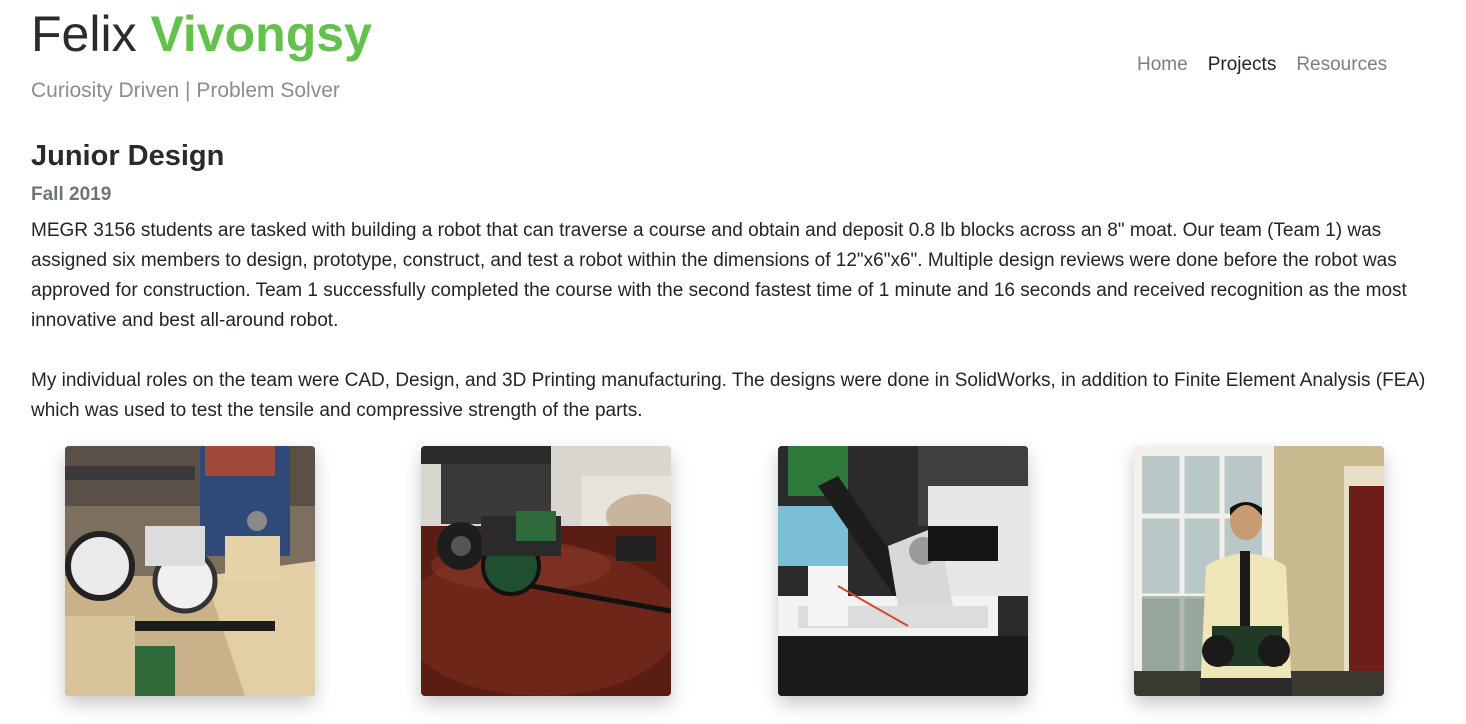 The height and width of the screenshot is (724, 1466). What do you see at coordinates (185, 90) in the screenshot?
I see `tagline: Curiosity Driven | Problem Solver` at bounding box center [185, 90].